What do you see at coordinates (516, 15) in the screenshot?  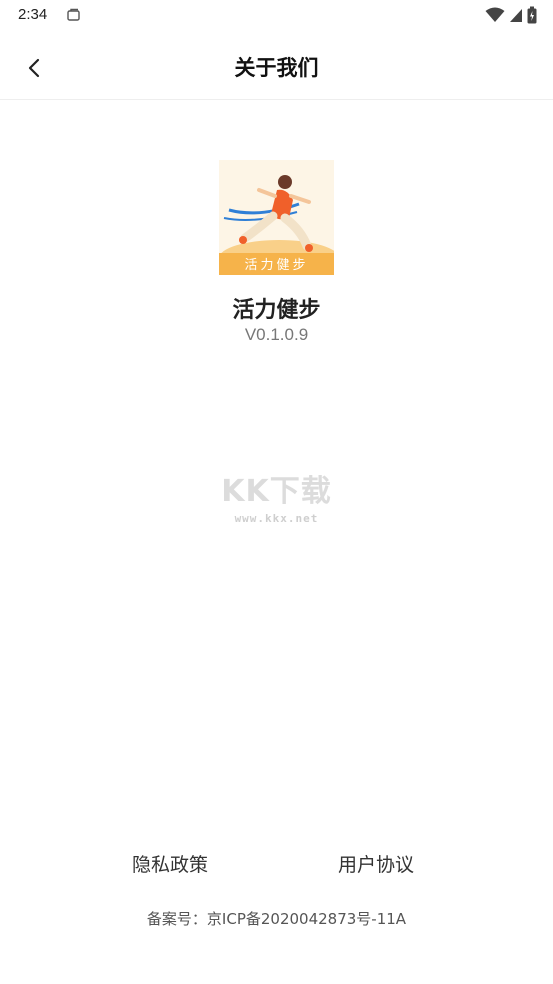 I see `signal-icon` at bounding box center [516, 15].